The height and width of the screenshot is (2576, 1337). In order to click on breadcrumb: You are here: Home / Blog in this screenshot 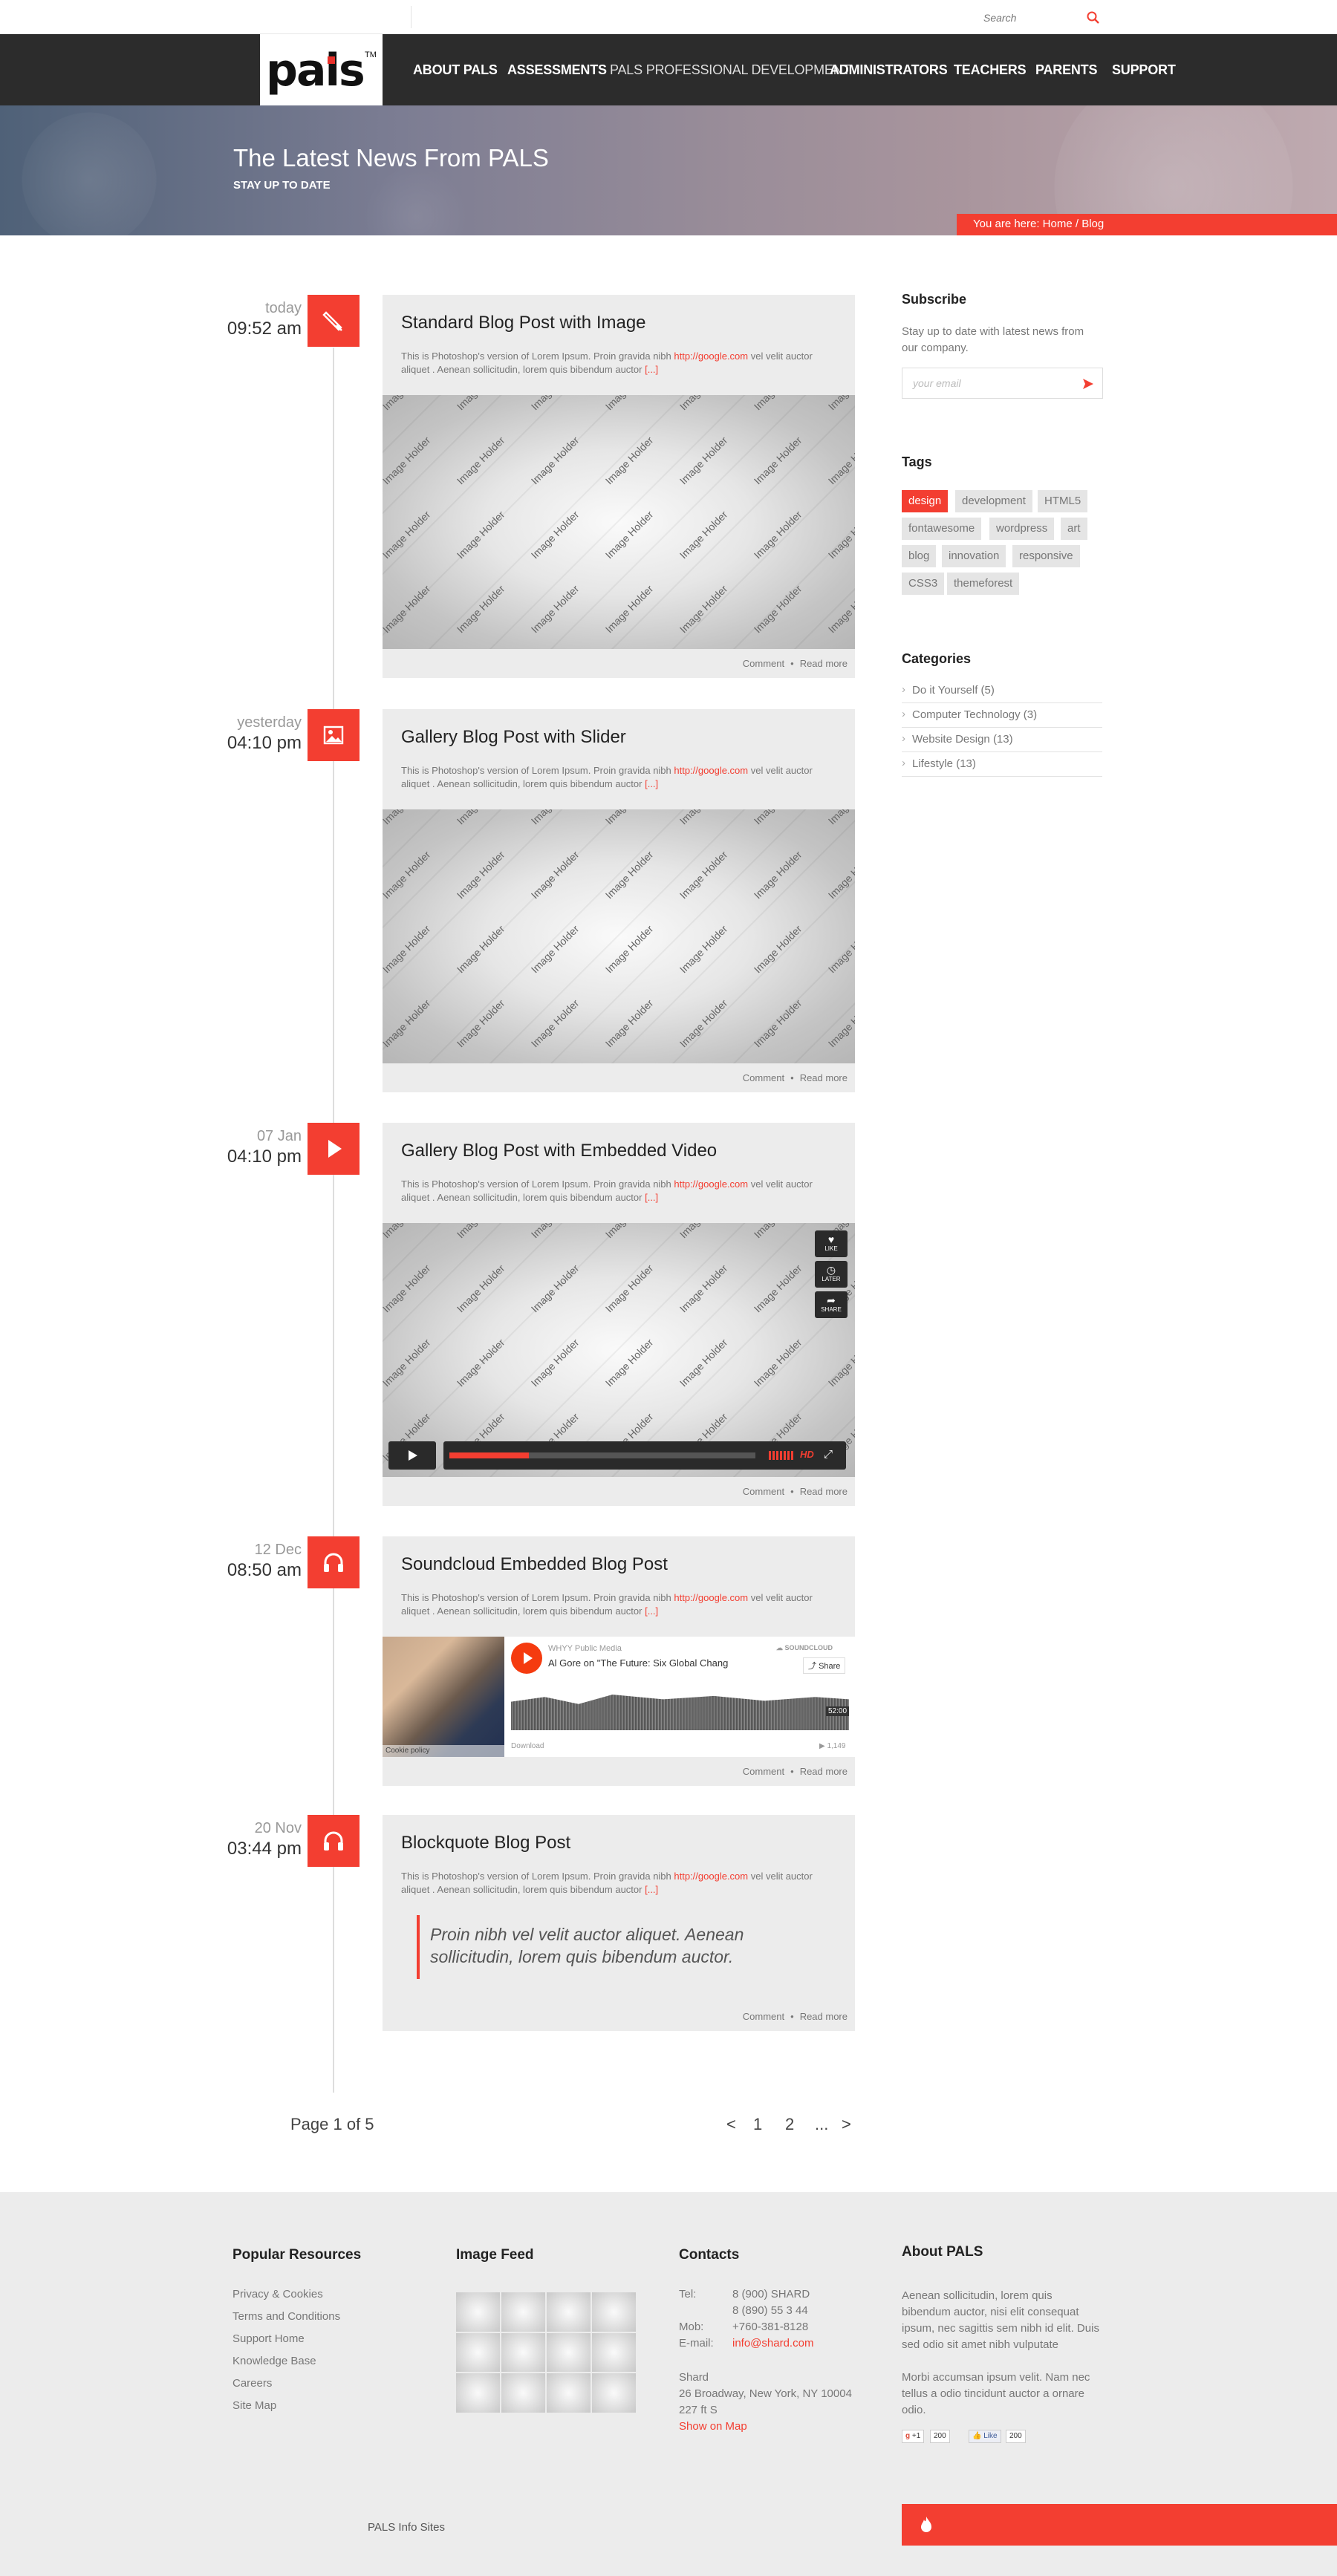, I will do `click(1147, 224)`.